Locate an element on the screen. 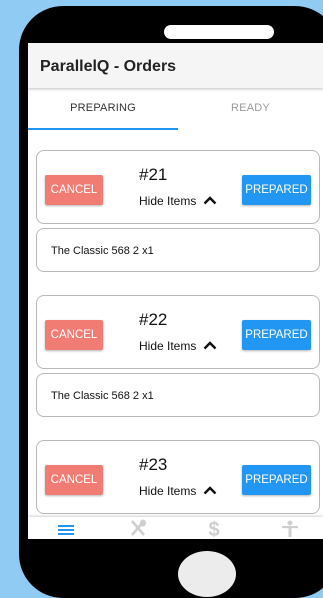 This screenshot has width=323, height=598. order-card: CANCEL #22 Hide Items PREPARED is located at coordinates (178, 332).